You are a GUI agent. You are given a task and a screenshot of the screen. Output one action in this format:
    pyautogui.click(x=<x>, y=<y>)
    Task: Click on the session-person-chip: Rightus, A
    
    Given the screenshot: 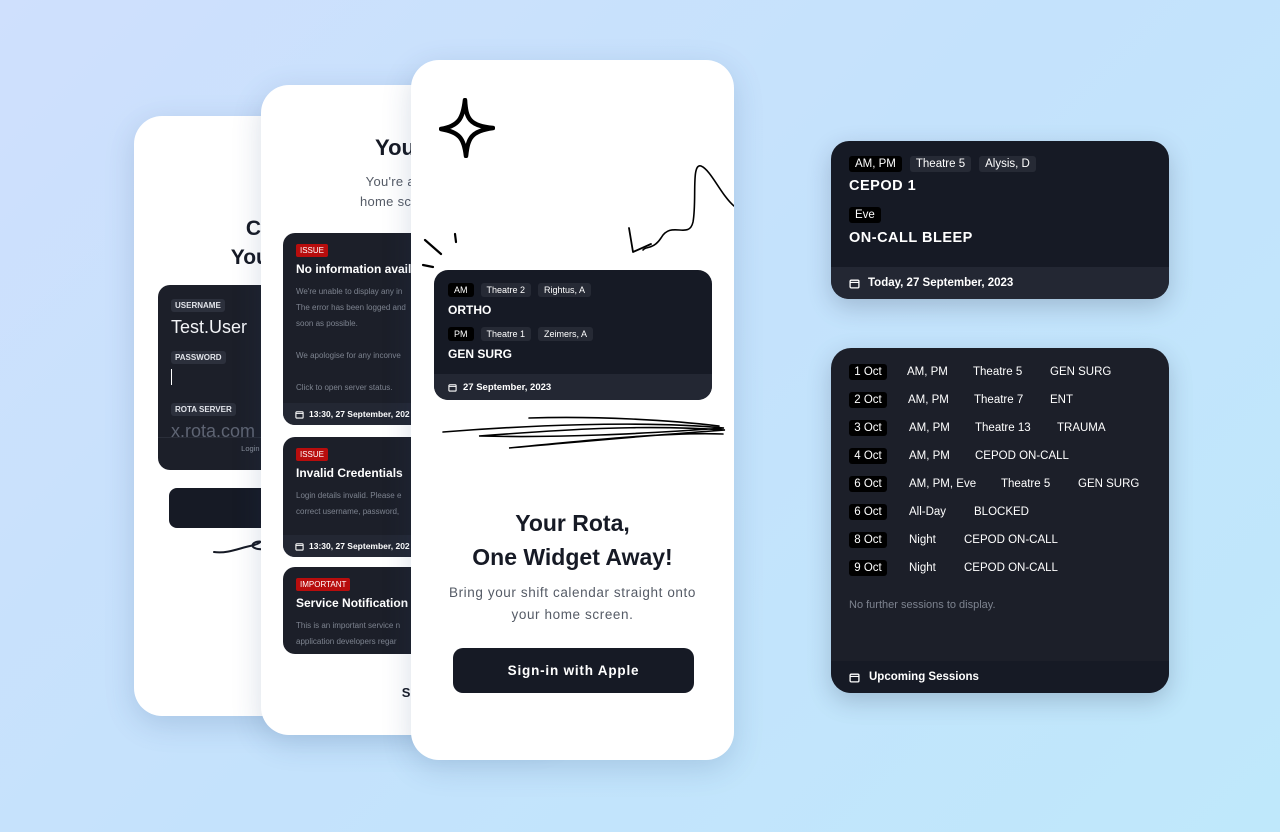 What is the action you would take?
    pyautogui.click(x=565, y=290)
    